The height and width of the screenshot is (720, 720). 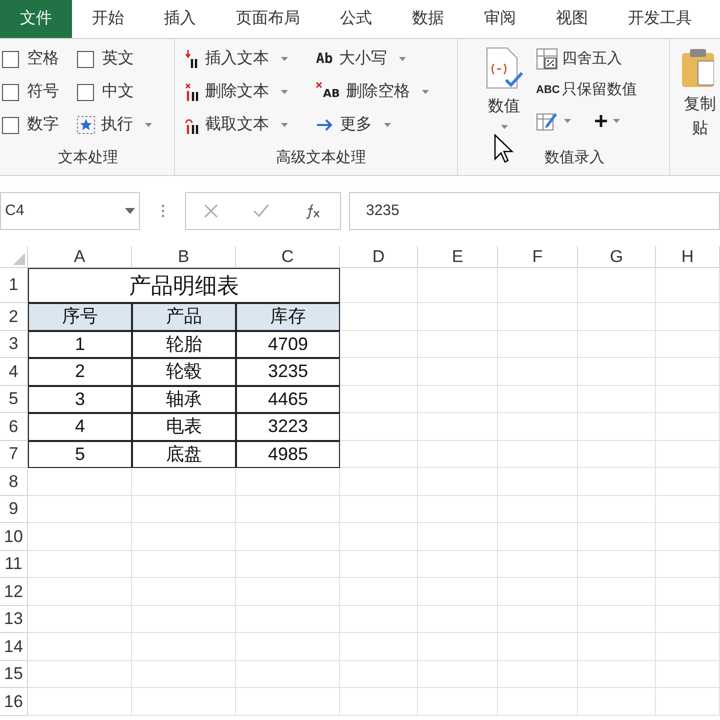 What do you see at coordinates (14, 564) in the screenshot?
I see `row-header: 11` at bounding box center [14, 564].